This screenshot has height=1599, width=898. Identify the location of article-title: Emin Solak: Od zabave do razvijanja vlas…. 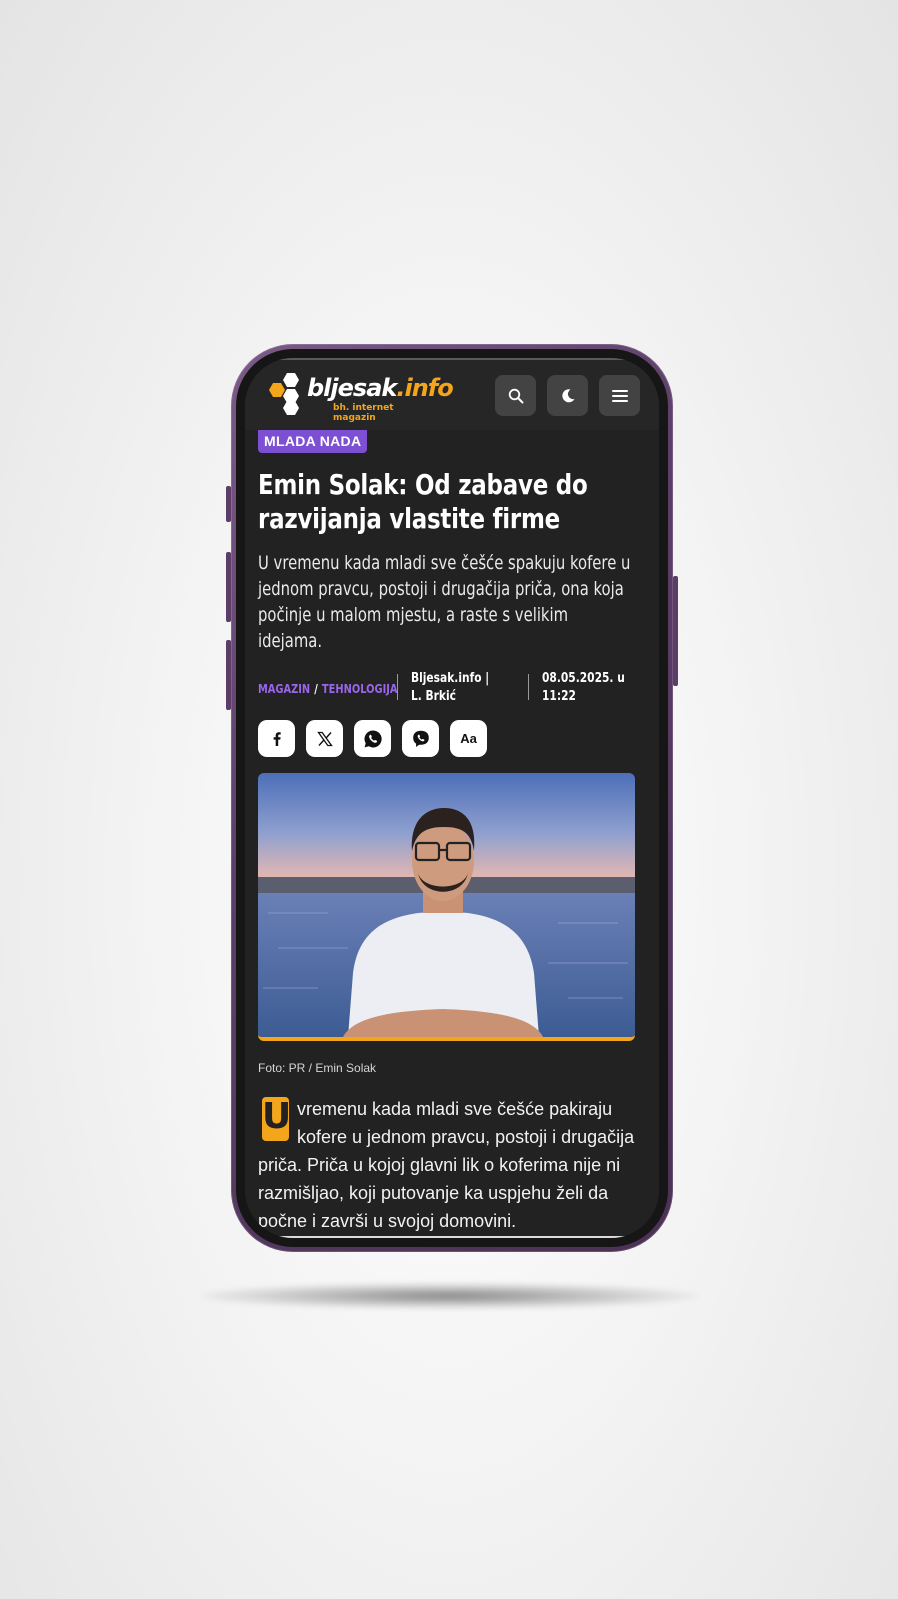
(423, 501).